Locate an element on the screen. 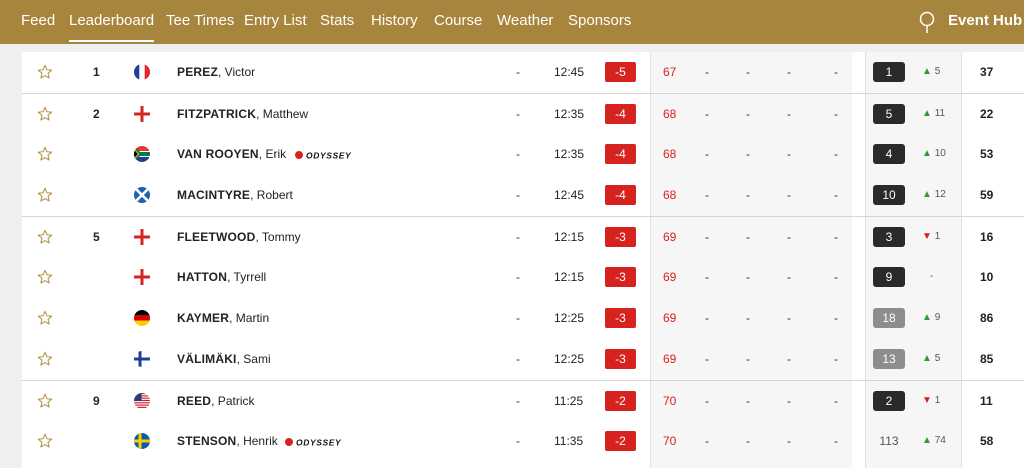  table-row: KAYMER, Martin - 12:25 -3 69 - - - - 18 ▲ 9 86 is located at coordinates (523, 318).